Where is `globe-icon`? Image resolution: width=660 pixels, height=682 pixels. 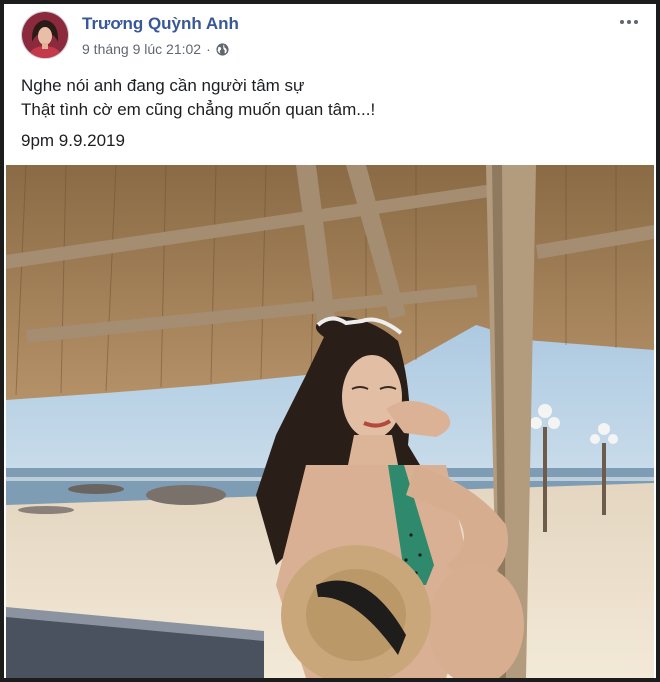
globe-icon is located at coordinates (222, 49).